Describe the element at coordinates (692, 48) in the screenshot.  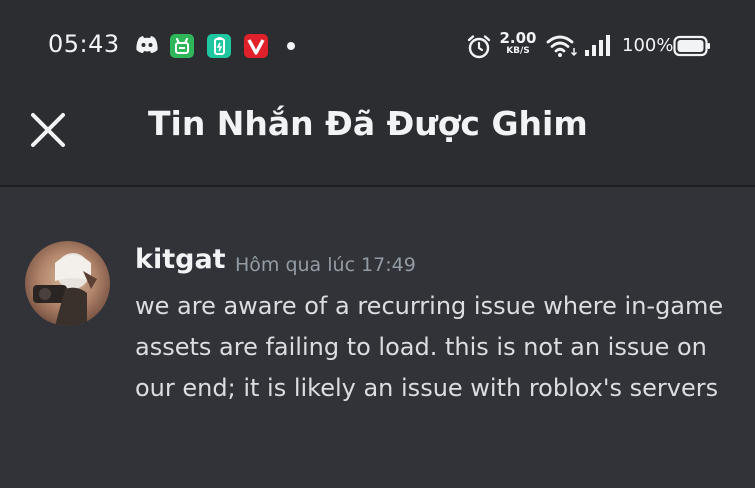
I see `battery-icon` at that location.